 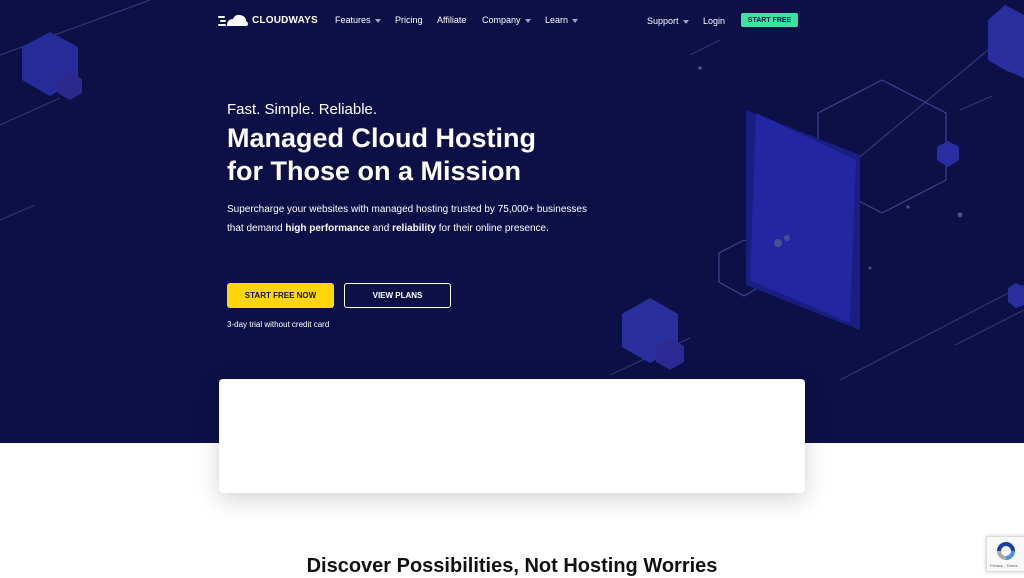 I want to click on nav-company-label: Company, so click(x=501, y=20).